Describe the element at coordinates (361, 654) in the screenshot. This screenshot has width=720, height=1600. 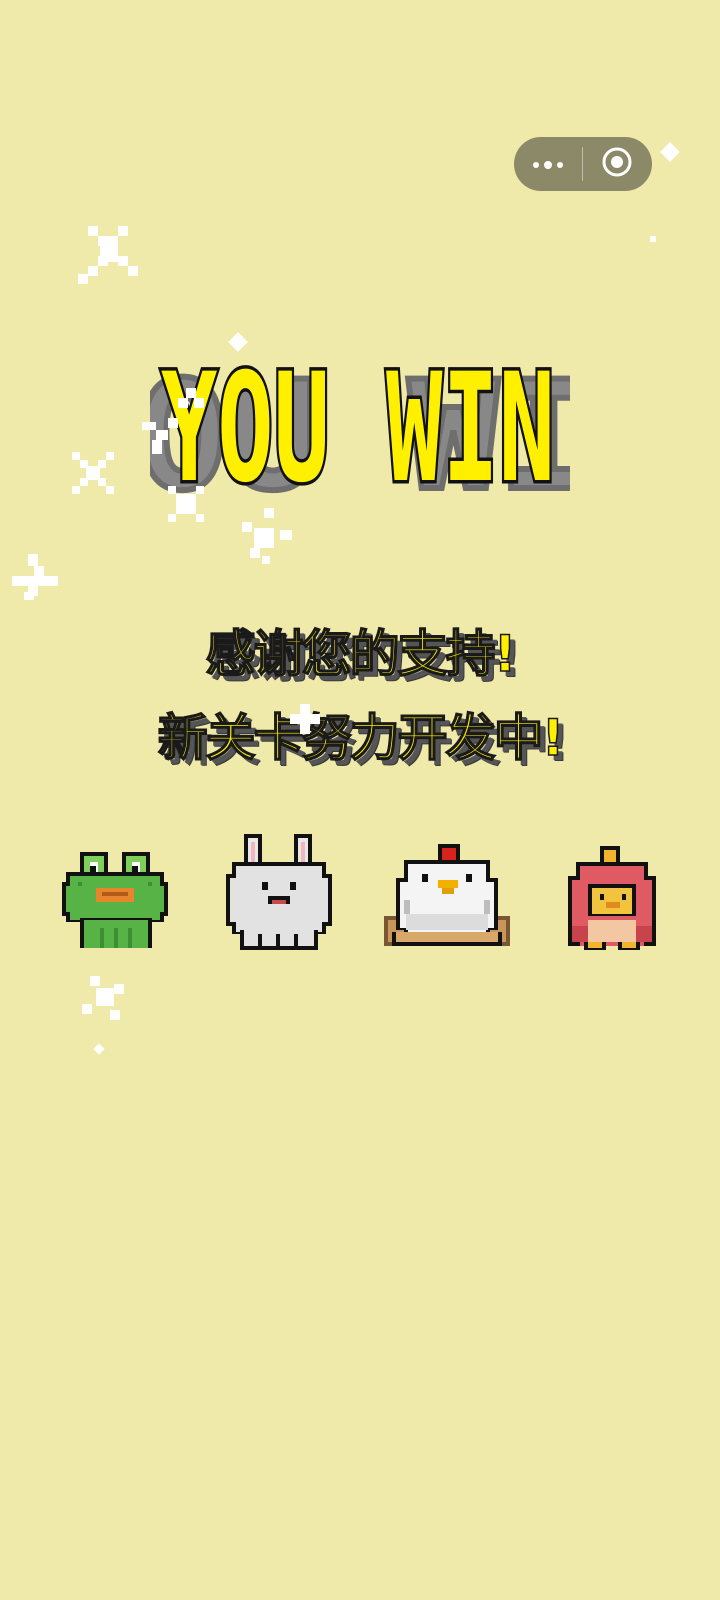
I see `thanks-message: 感谢您的支持!` at that location.